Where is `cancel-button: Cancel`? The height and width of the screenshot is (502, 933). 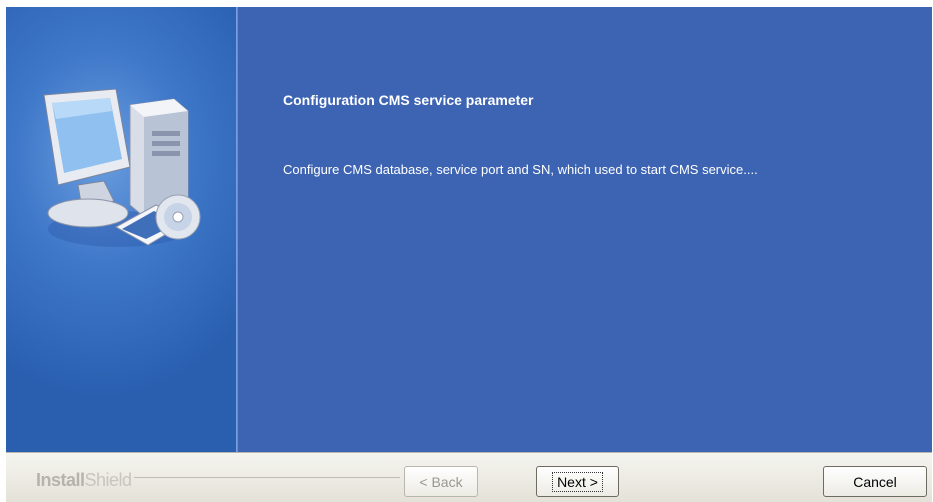 cancel-button: Cancel is located at coordinates (875, 481).